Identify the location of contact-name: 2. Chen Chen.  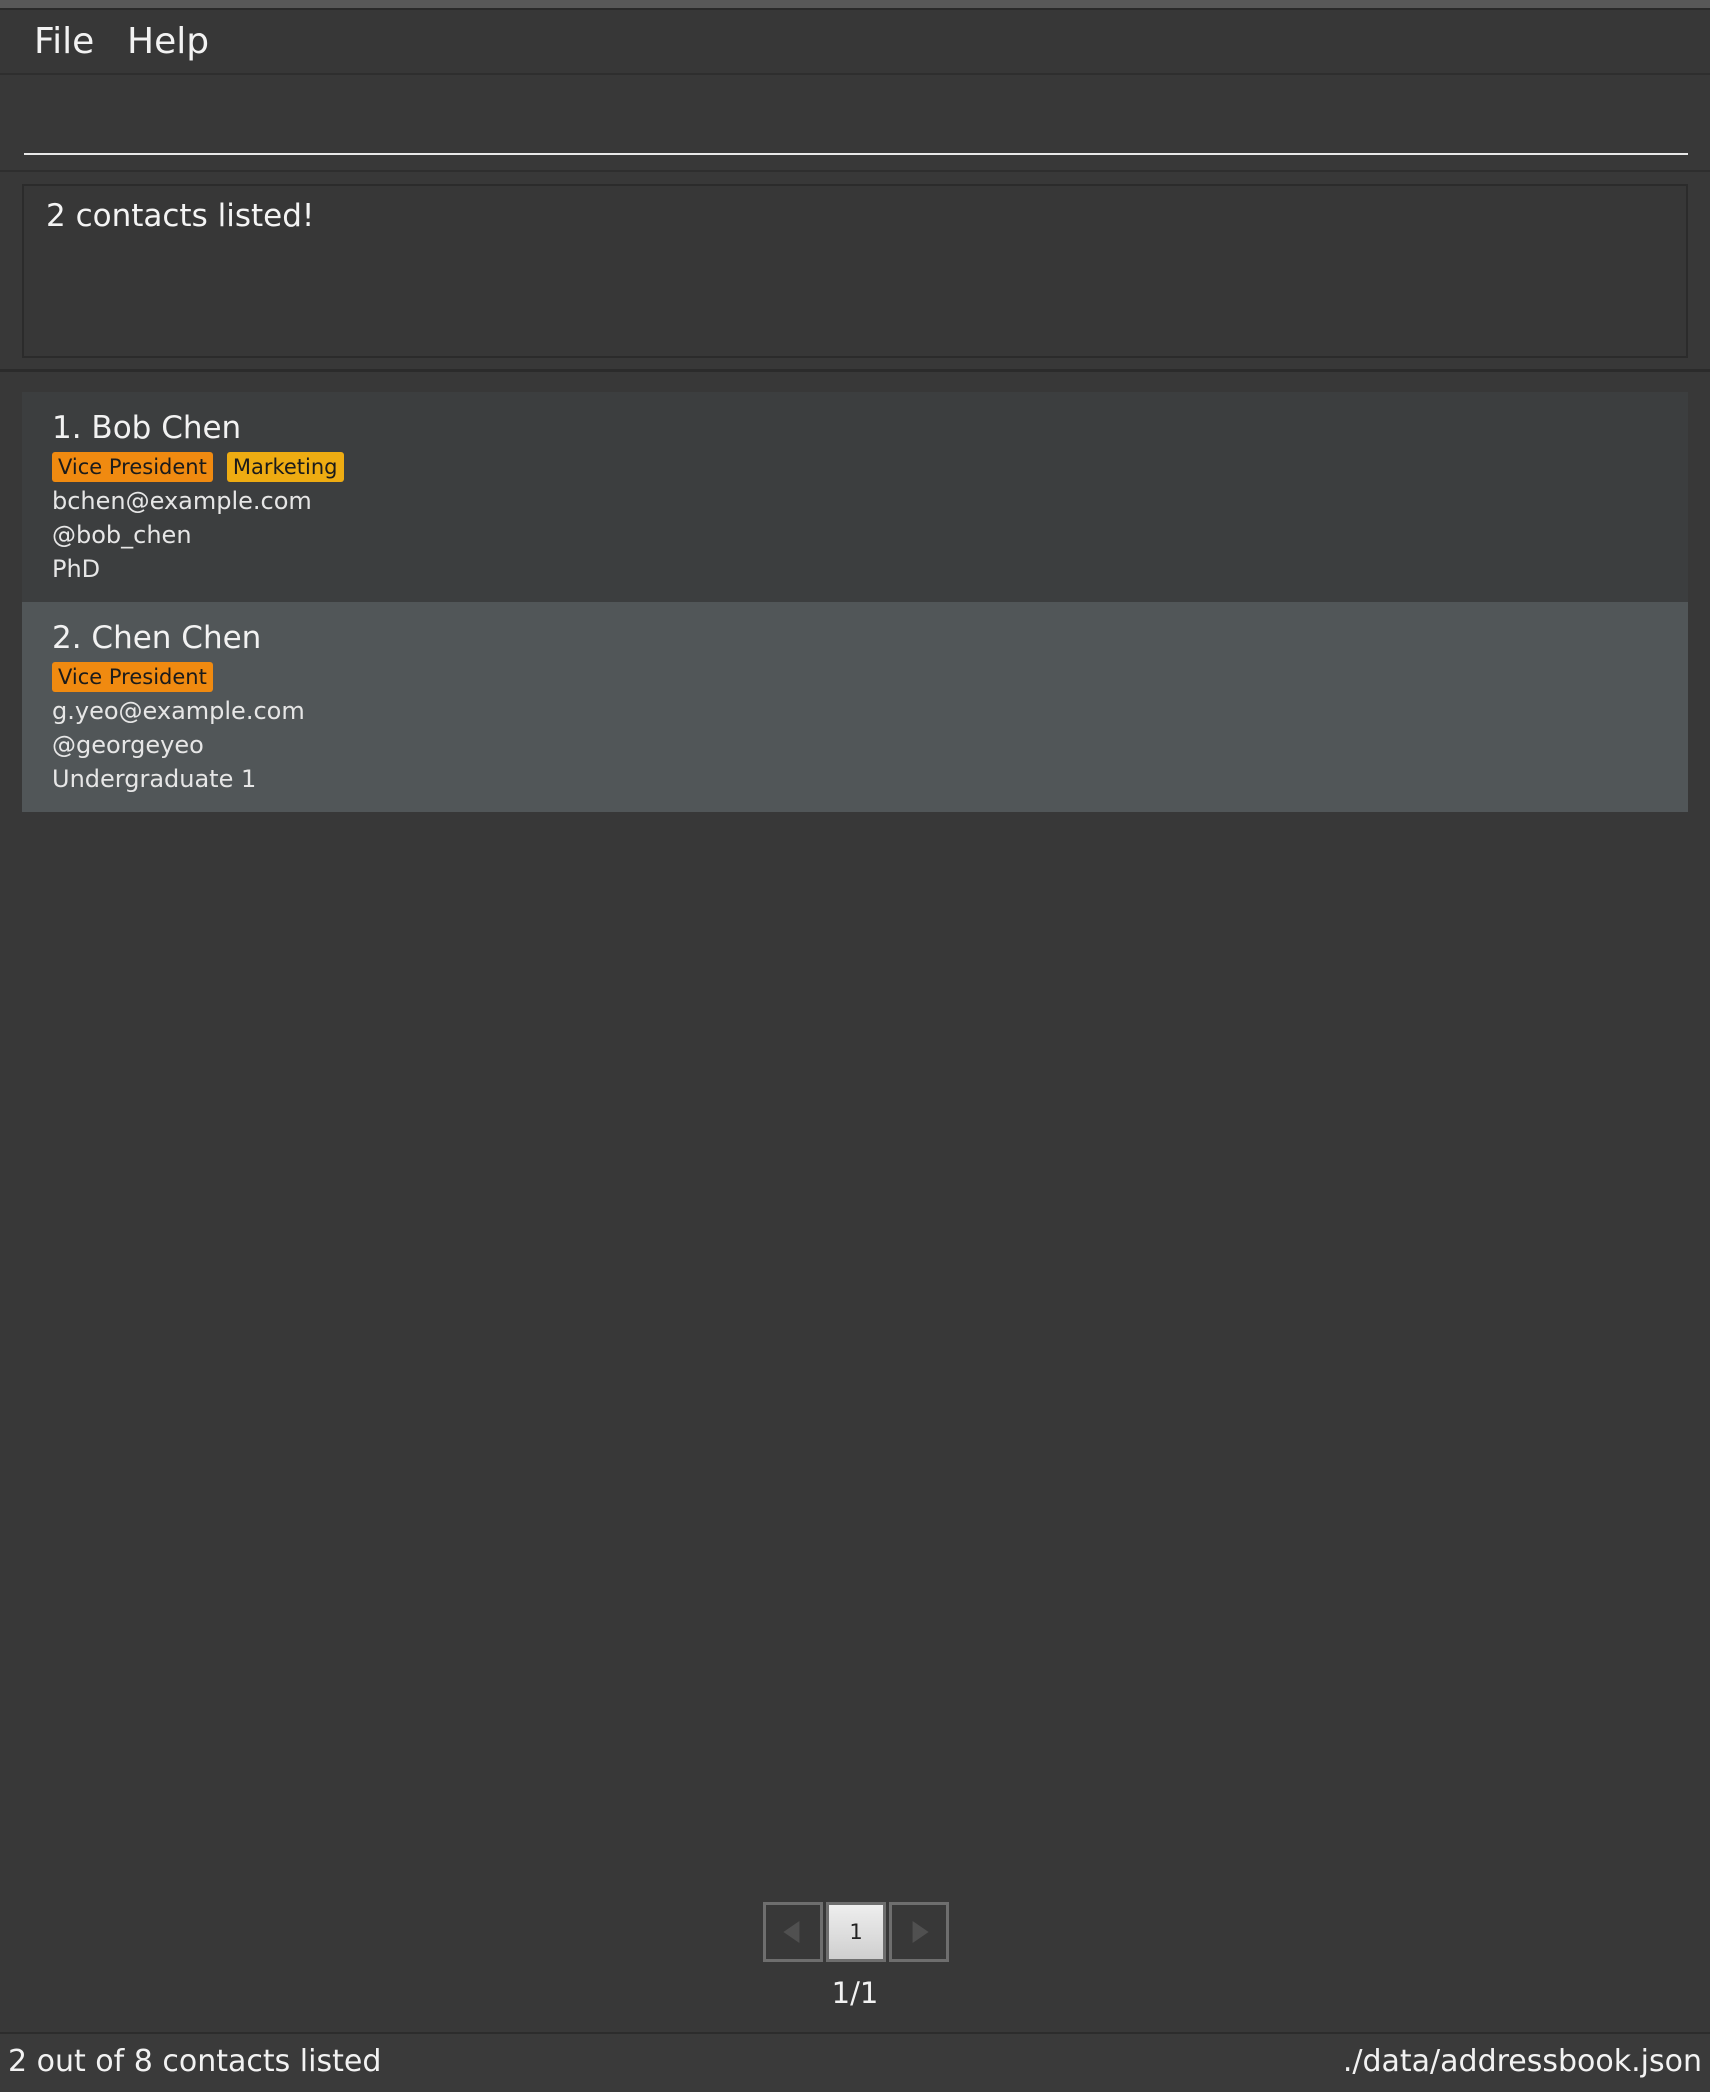
(157, 638).